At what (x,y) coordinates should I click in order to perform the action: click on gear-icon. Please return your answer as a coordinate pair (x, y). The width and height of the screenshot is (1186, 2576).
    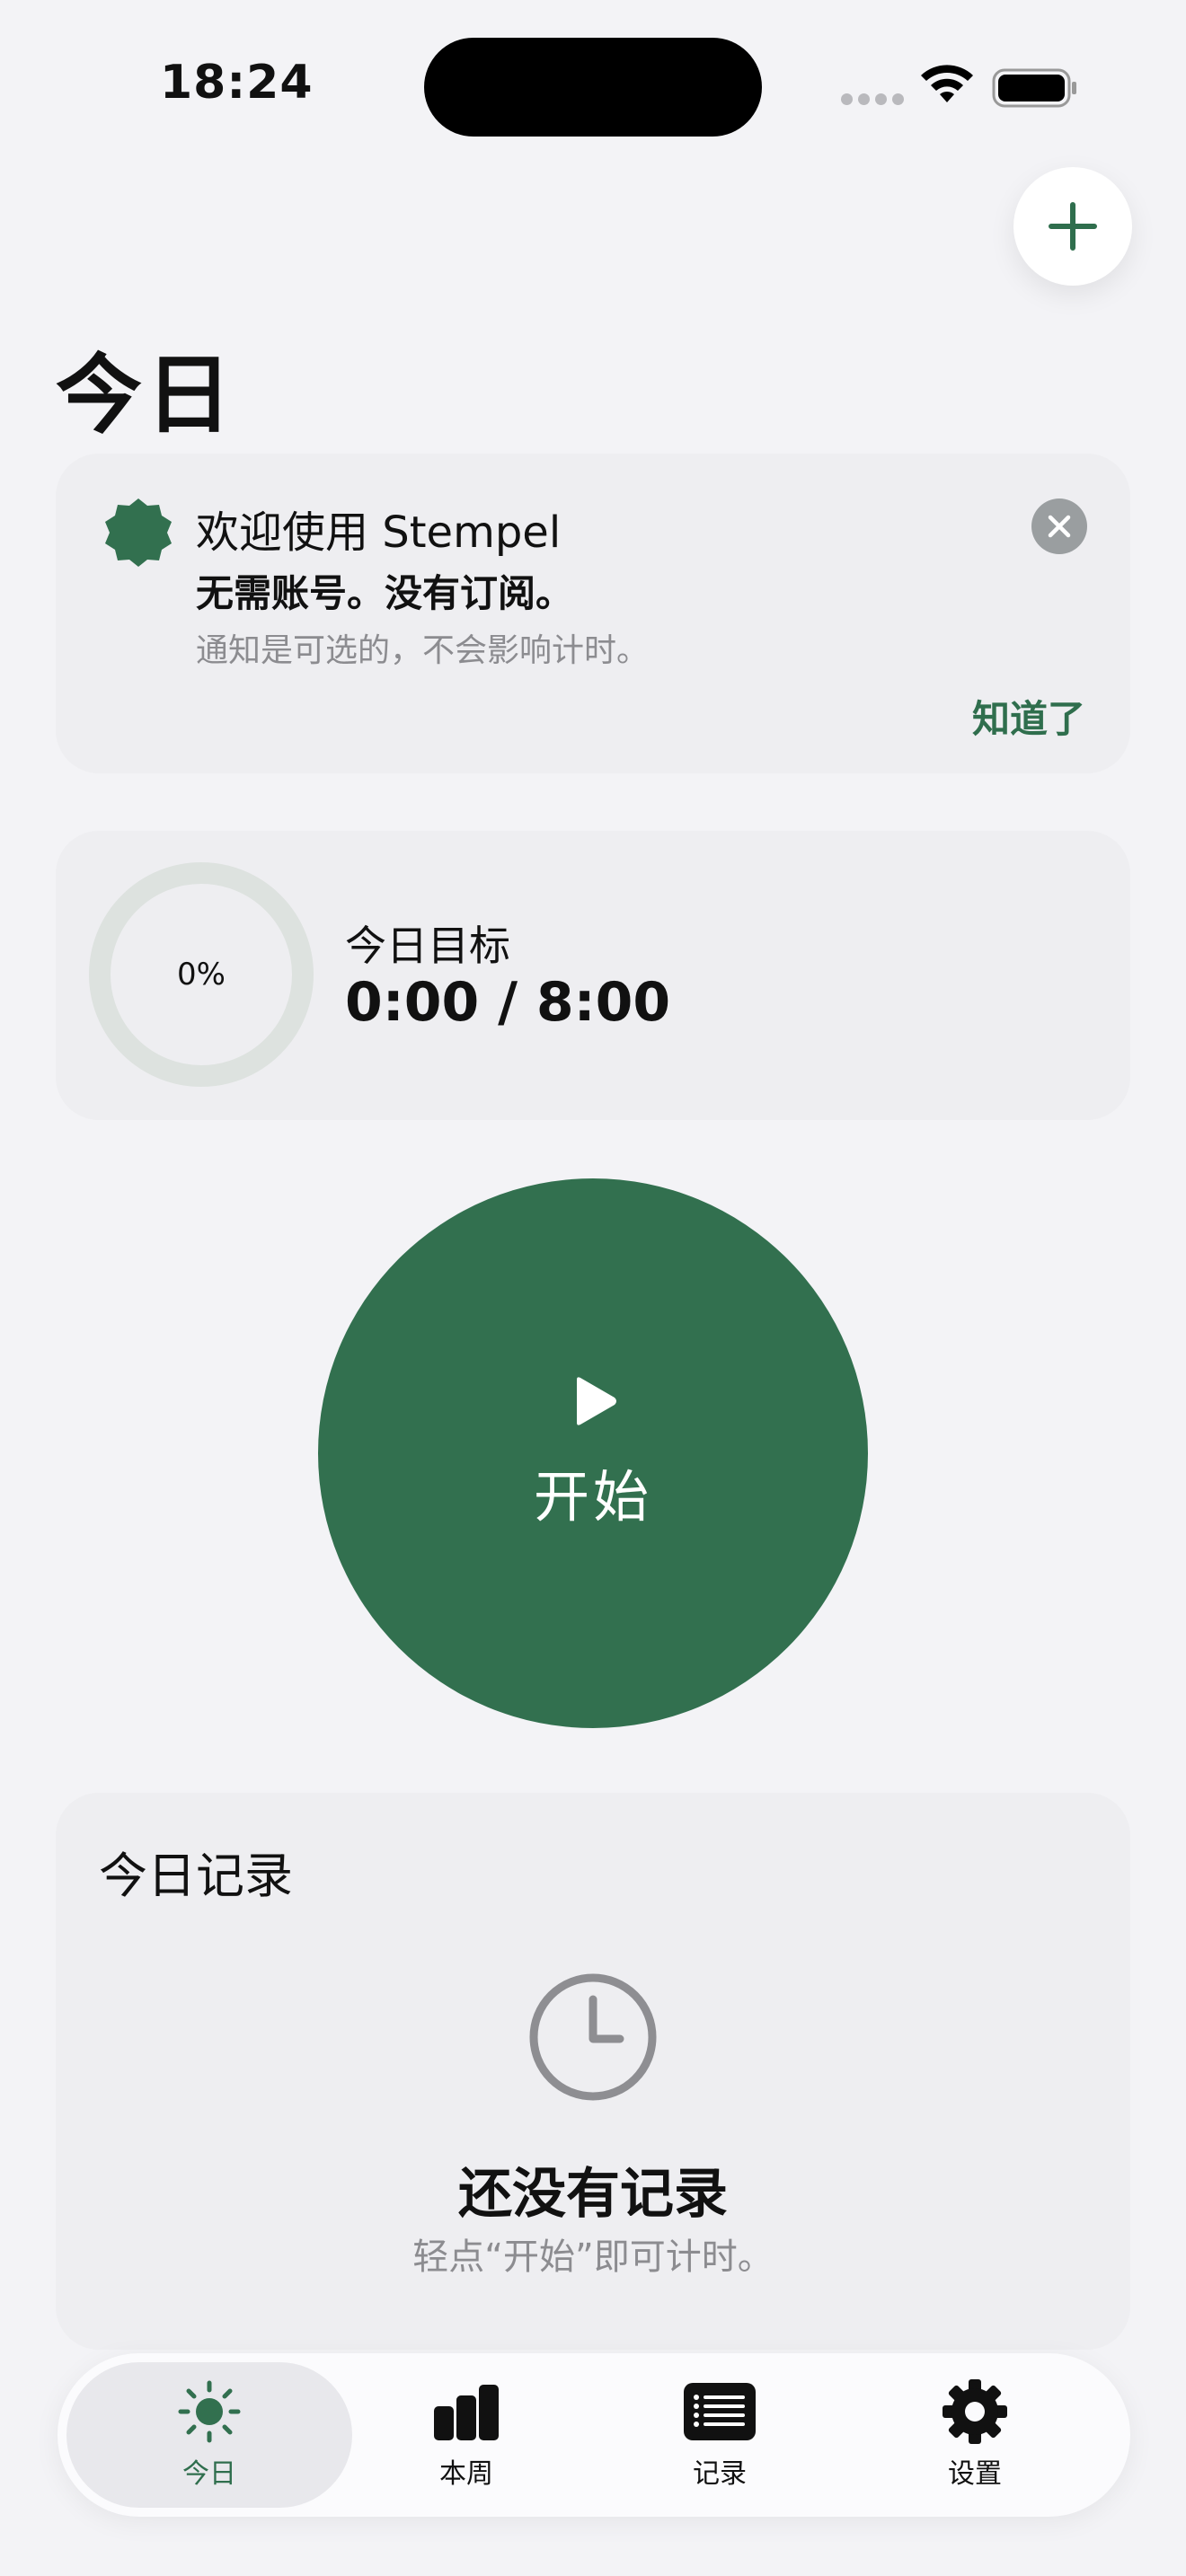
    Looking at the image, I should click on (975, 2411).